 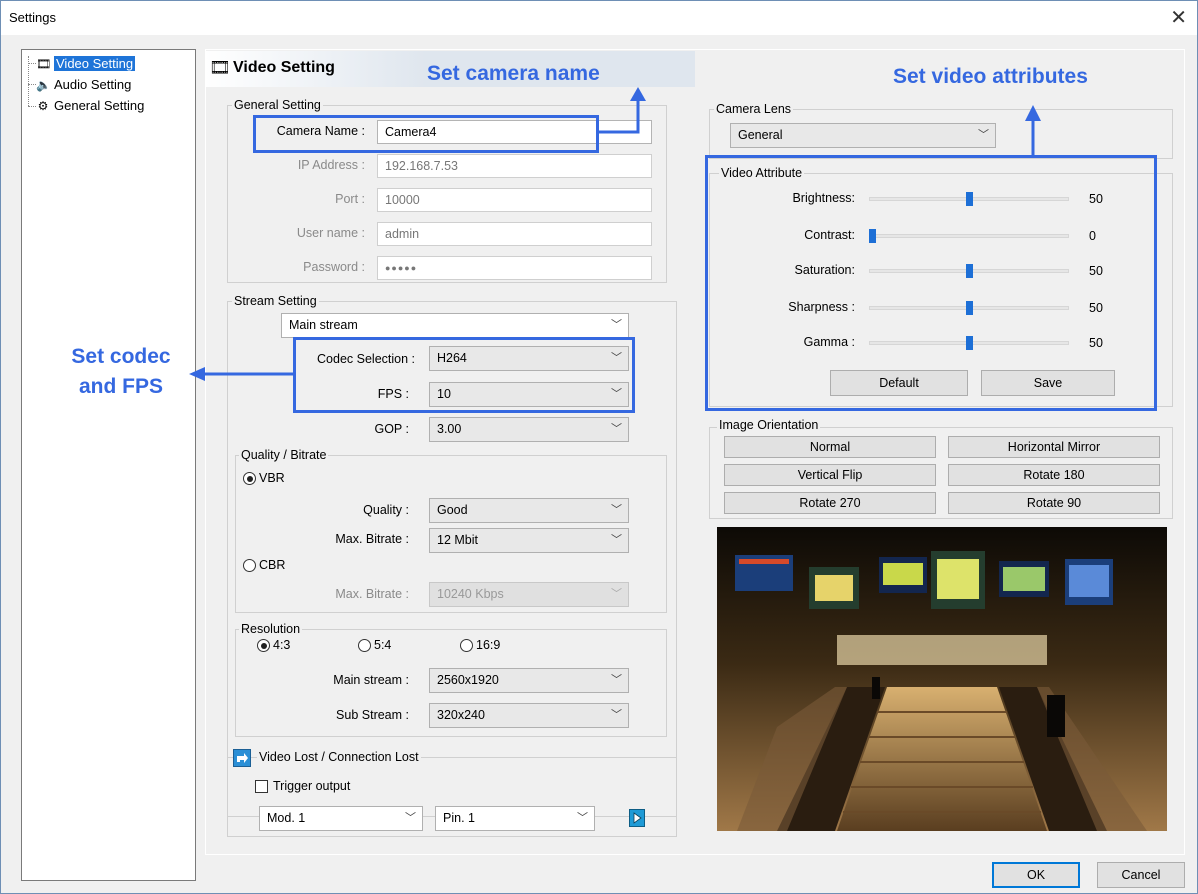 I want to click on gop-label: GOP :, so click(x=391, y=429).